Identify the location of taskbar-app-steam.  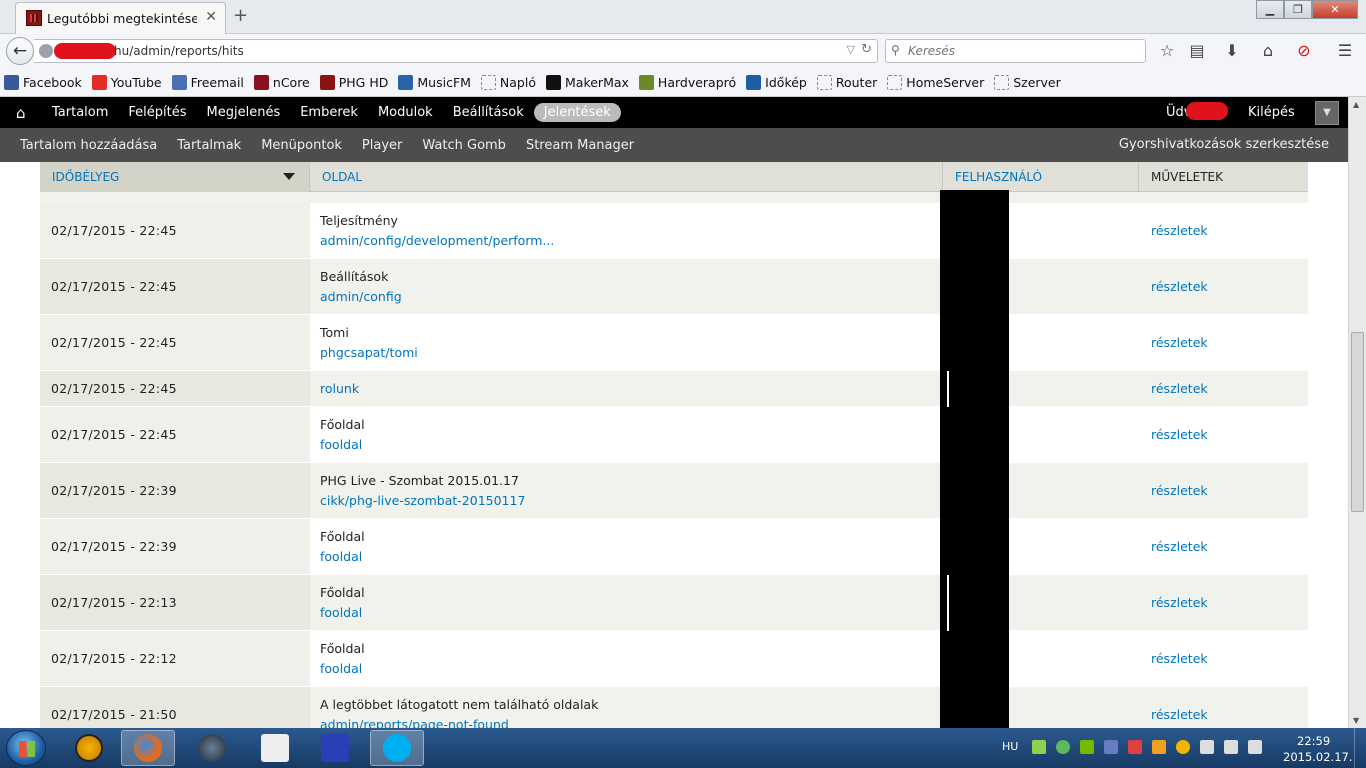
(212, 748).